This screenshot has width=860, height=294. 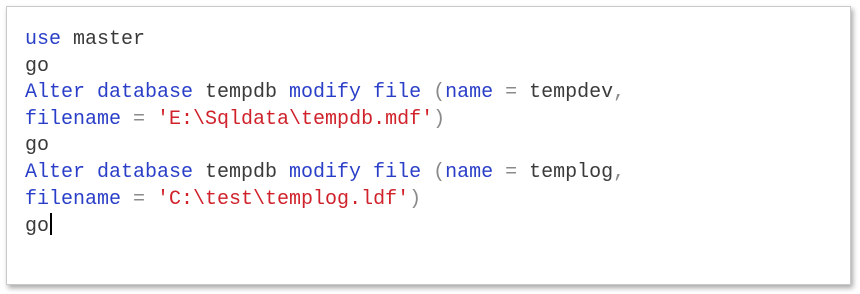 I want to click on text-cursor, so click(x=51, y=224).